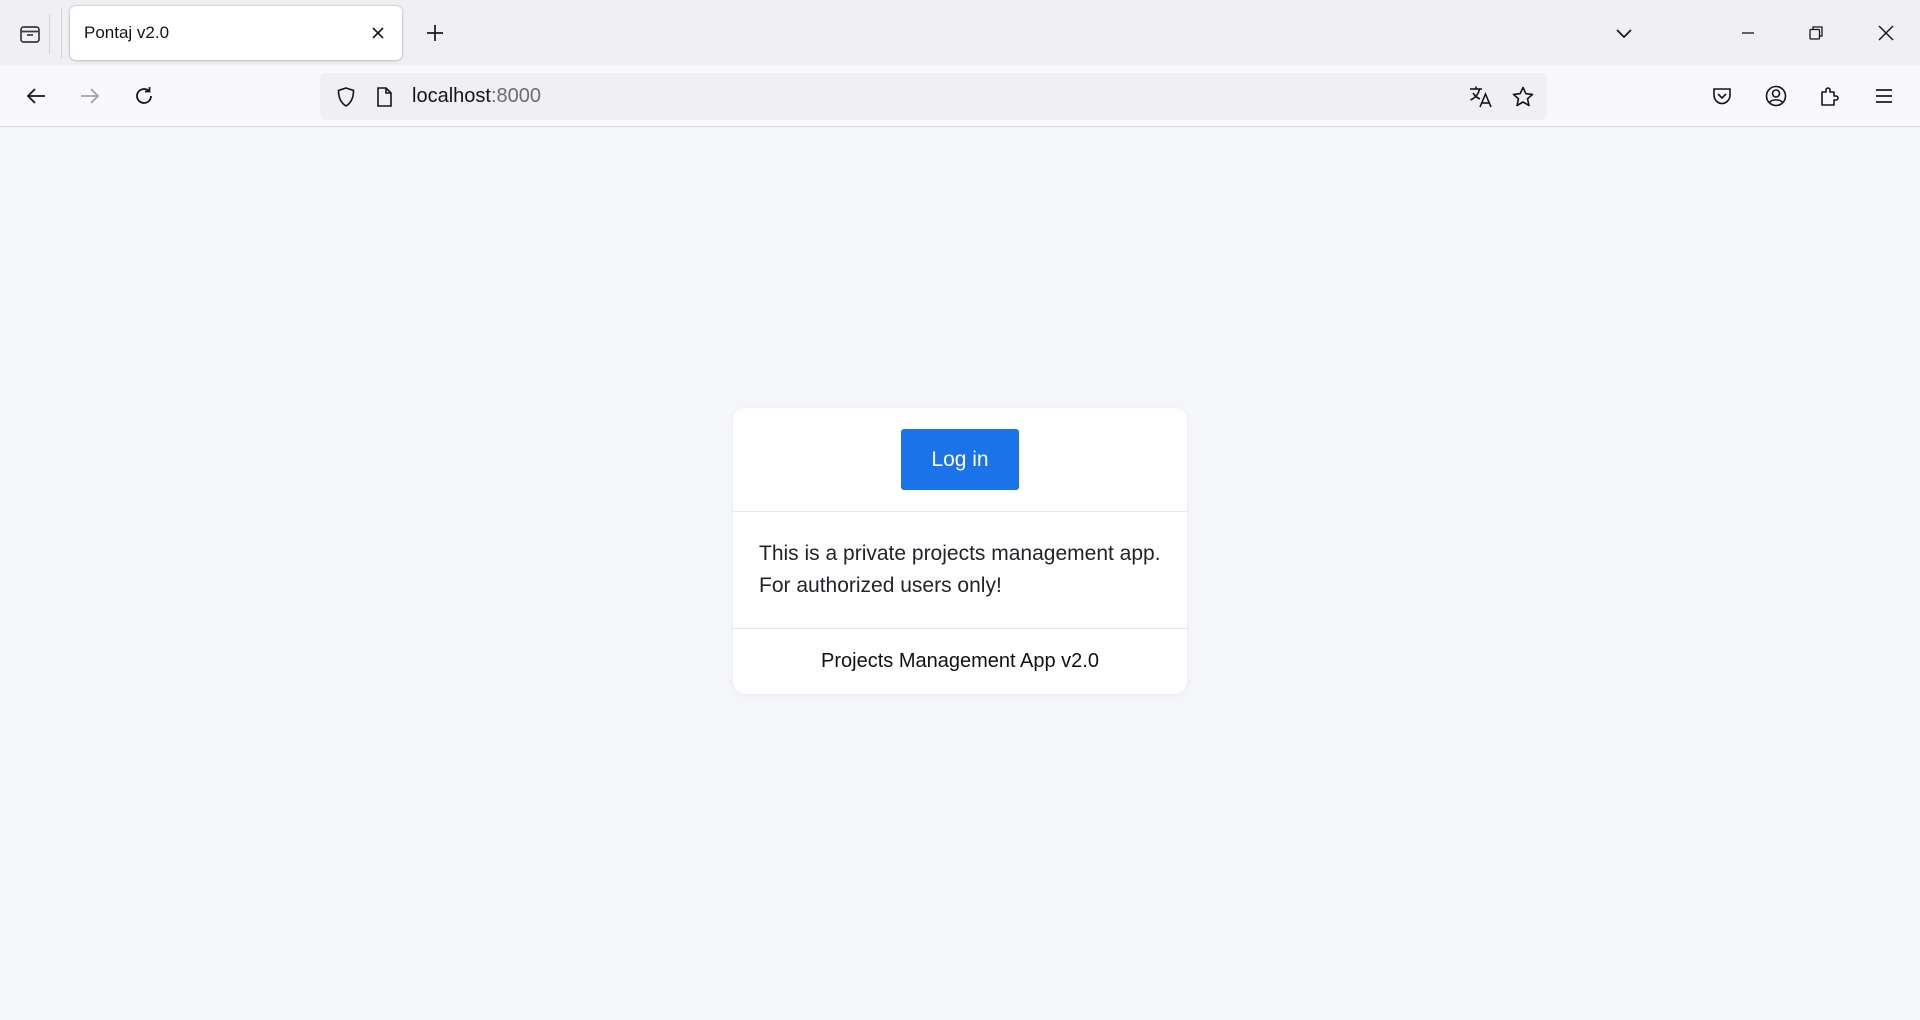 The height and width of the screenshot is (1020, 1920). What do you see at coordinates (515, 96) in the screenshot?
I see `url-port: :8000` at bounding box center [515, 96].